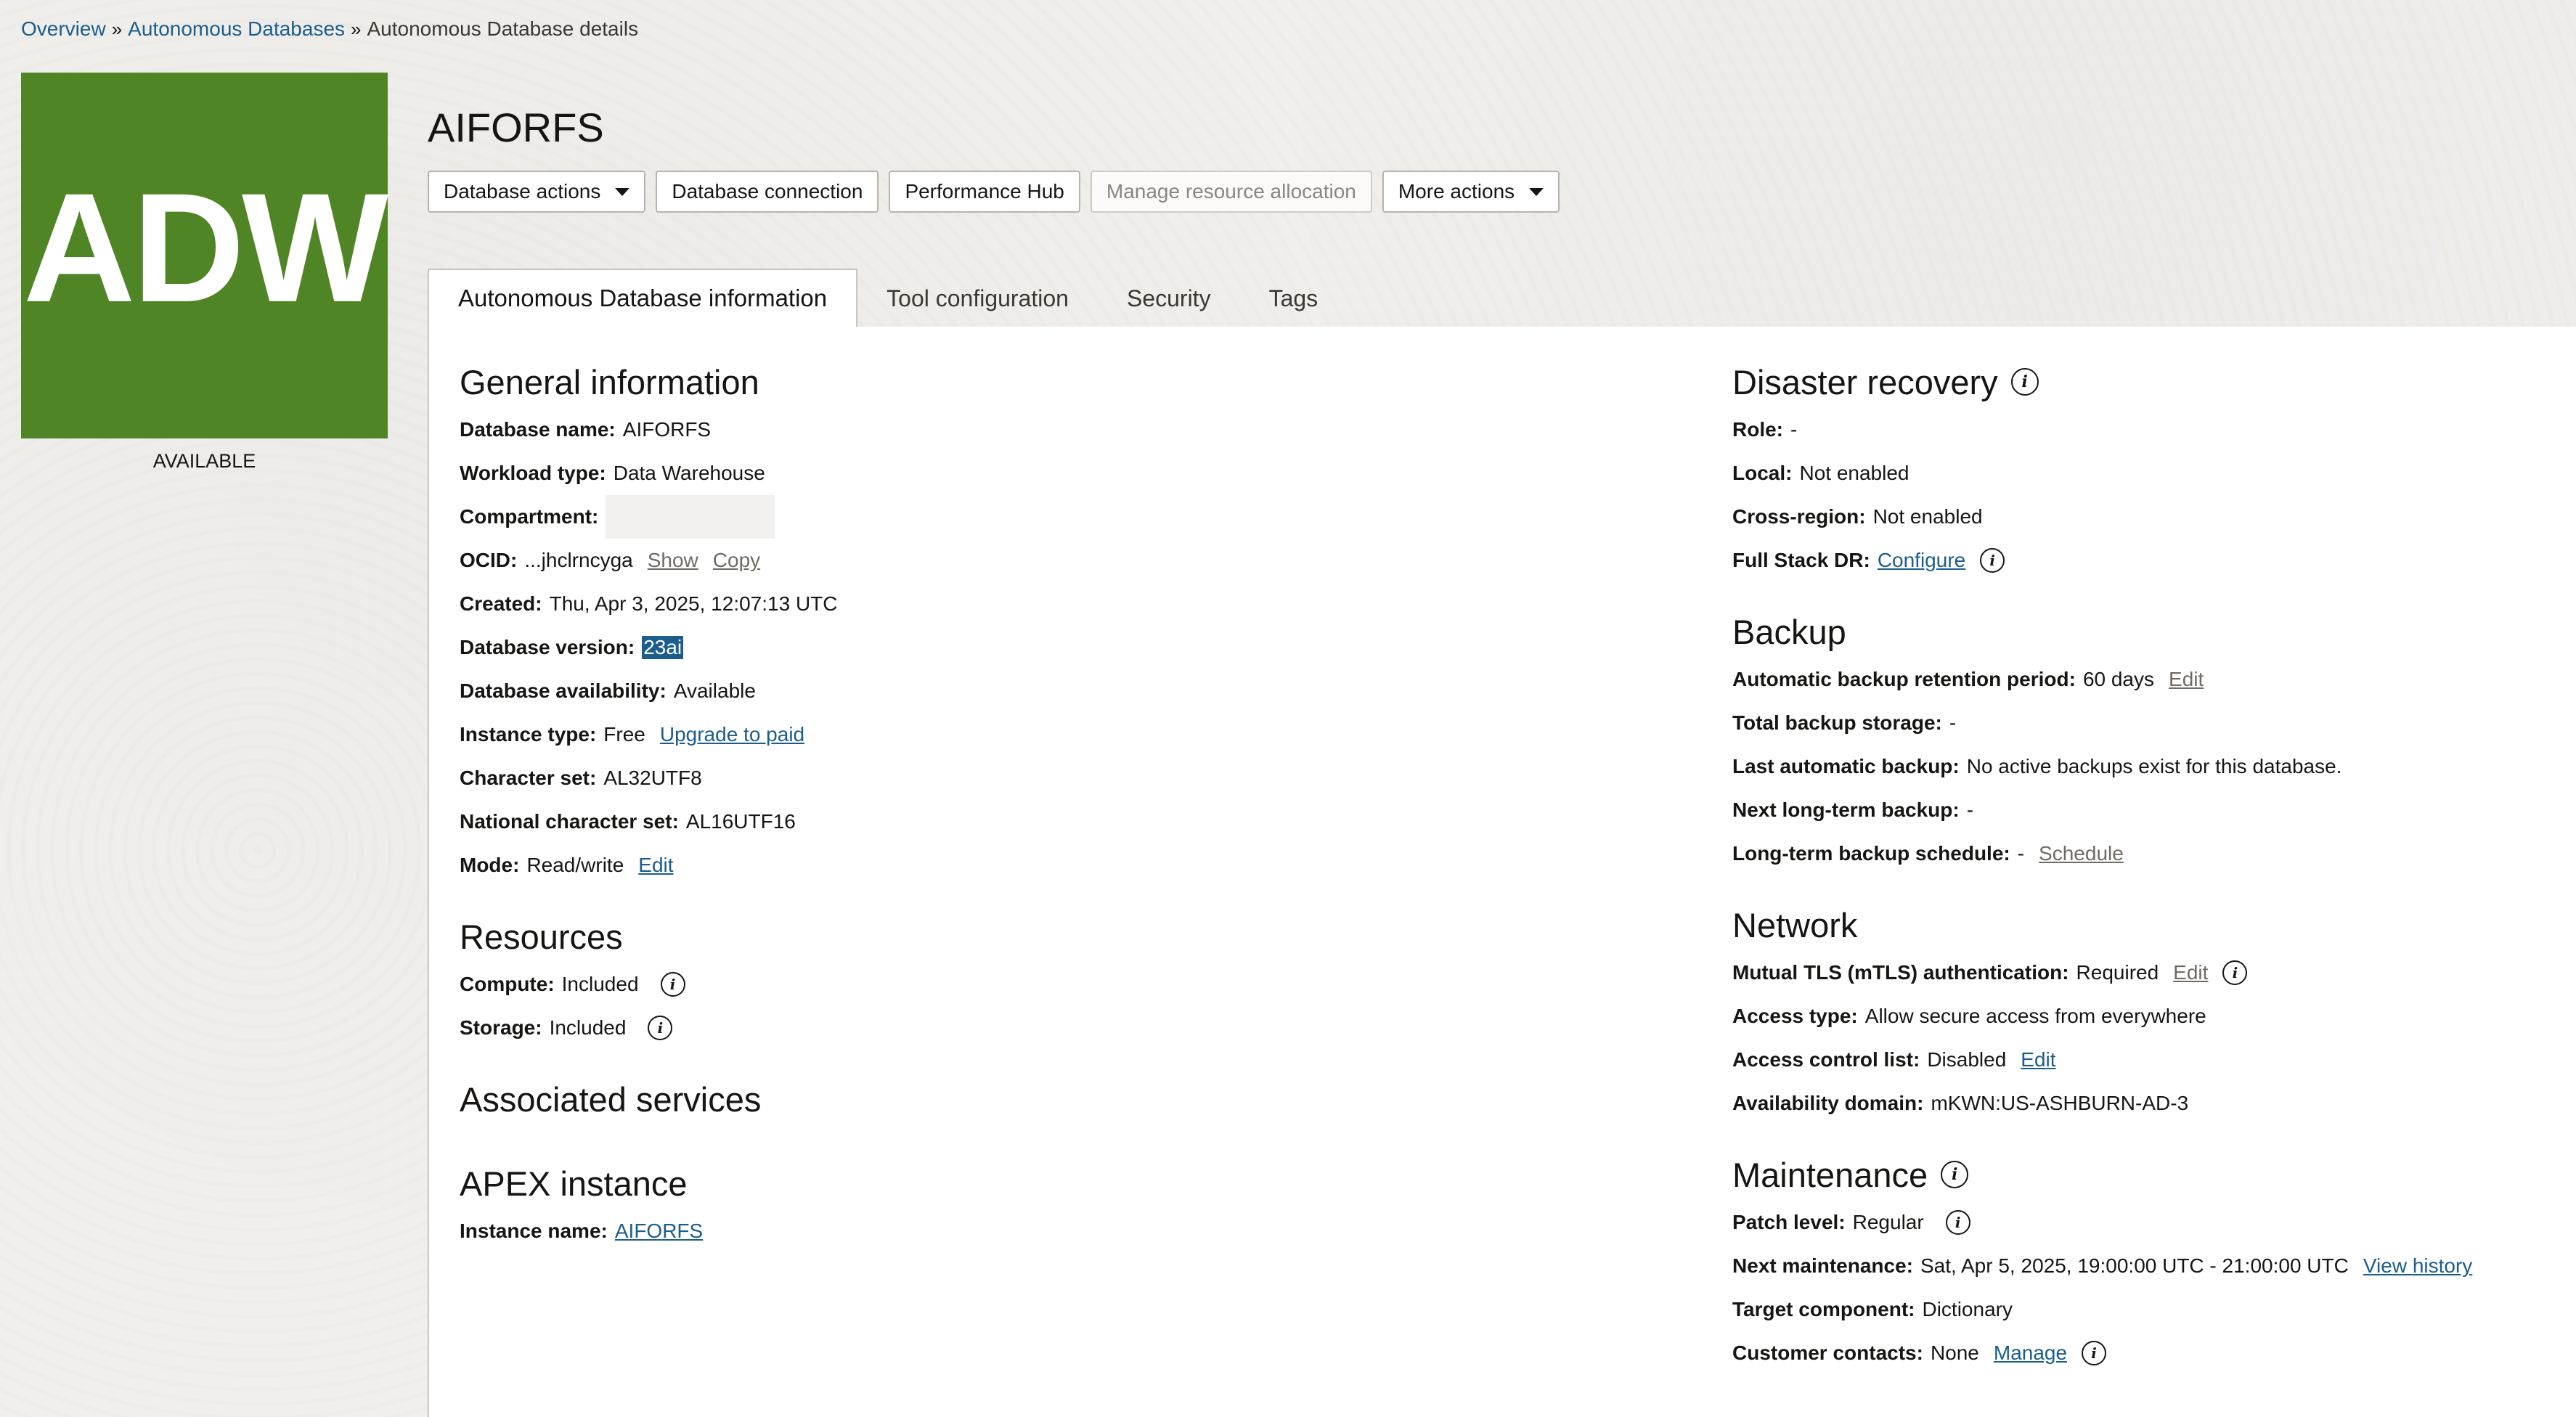  What do you see at coordinates (501, 603) in the screenshot?
I see `label: Created:` at bounding box center [501, 603].